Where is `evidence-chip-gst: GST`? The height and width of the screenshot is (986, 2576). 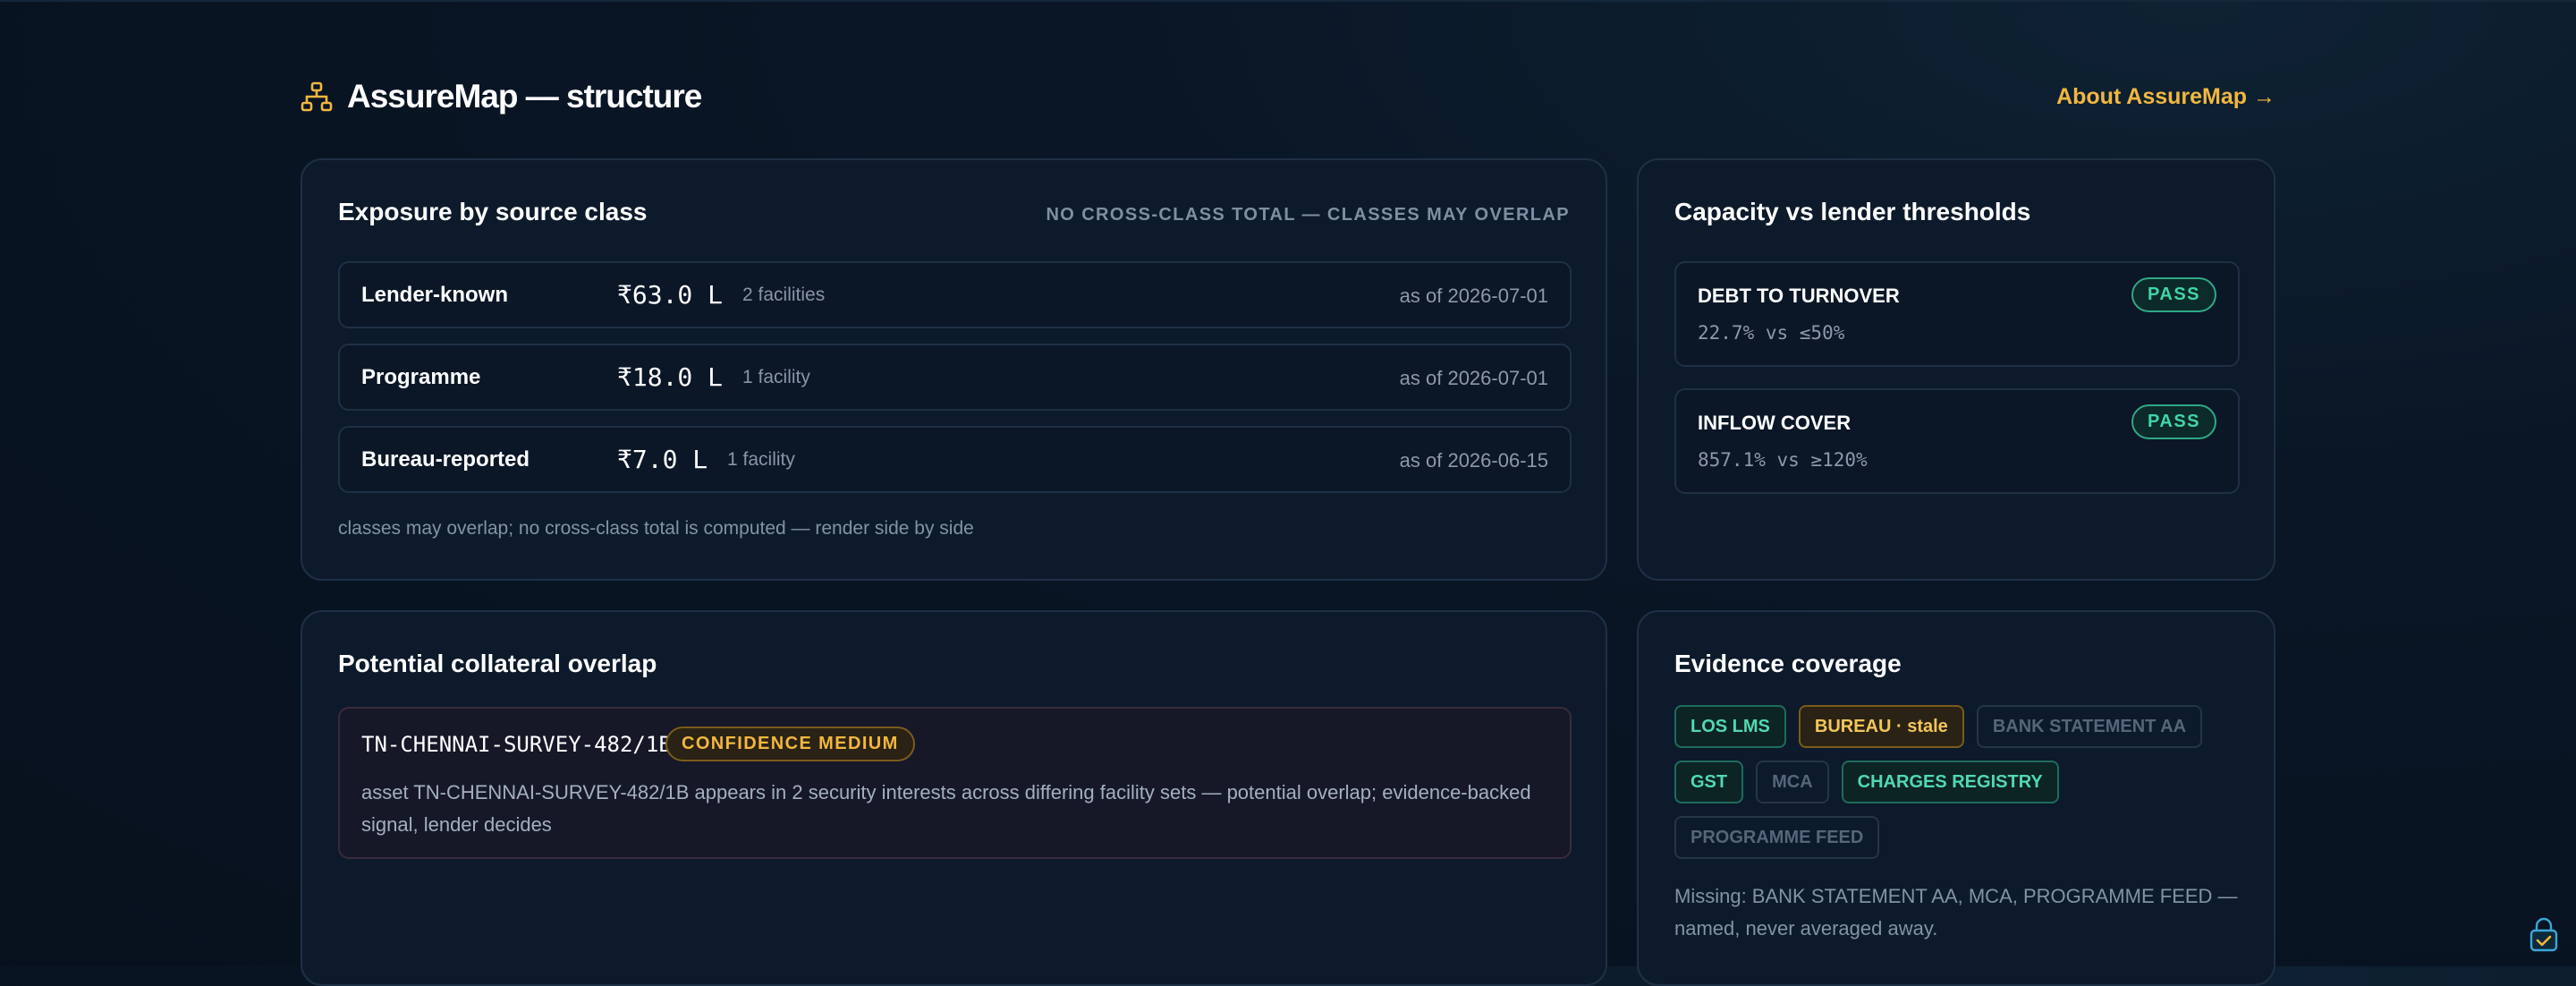
evidence-chip-gst: GST is located at coordinates (1709, 782).